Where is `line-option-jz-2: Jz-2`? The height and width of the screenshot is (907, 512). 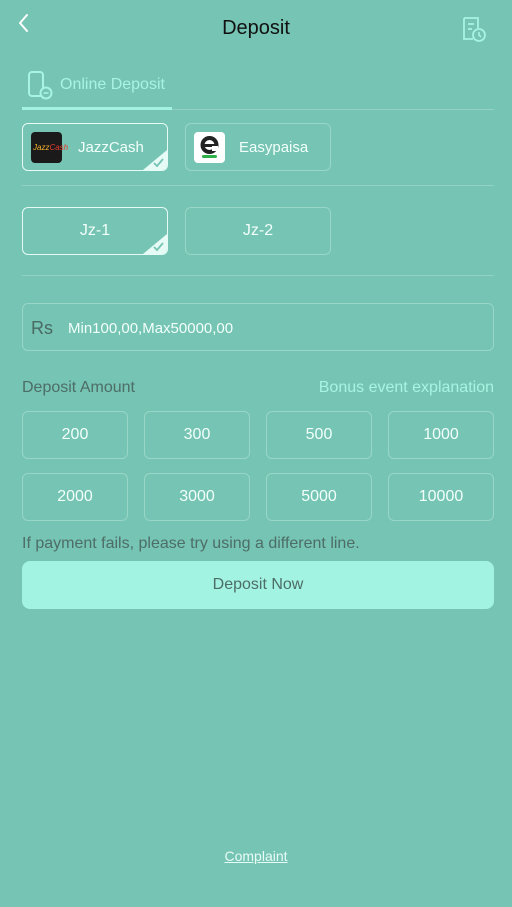
line-option-jz-2: Jz-2 is located at coordinates (258, 231).